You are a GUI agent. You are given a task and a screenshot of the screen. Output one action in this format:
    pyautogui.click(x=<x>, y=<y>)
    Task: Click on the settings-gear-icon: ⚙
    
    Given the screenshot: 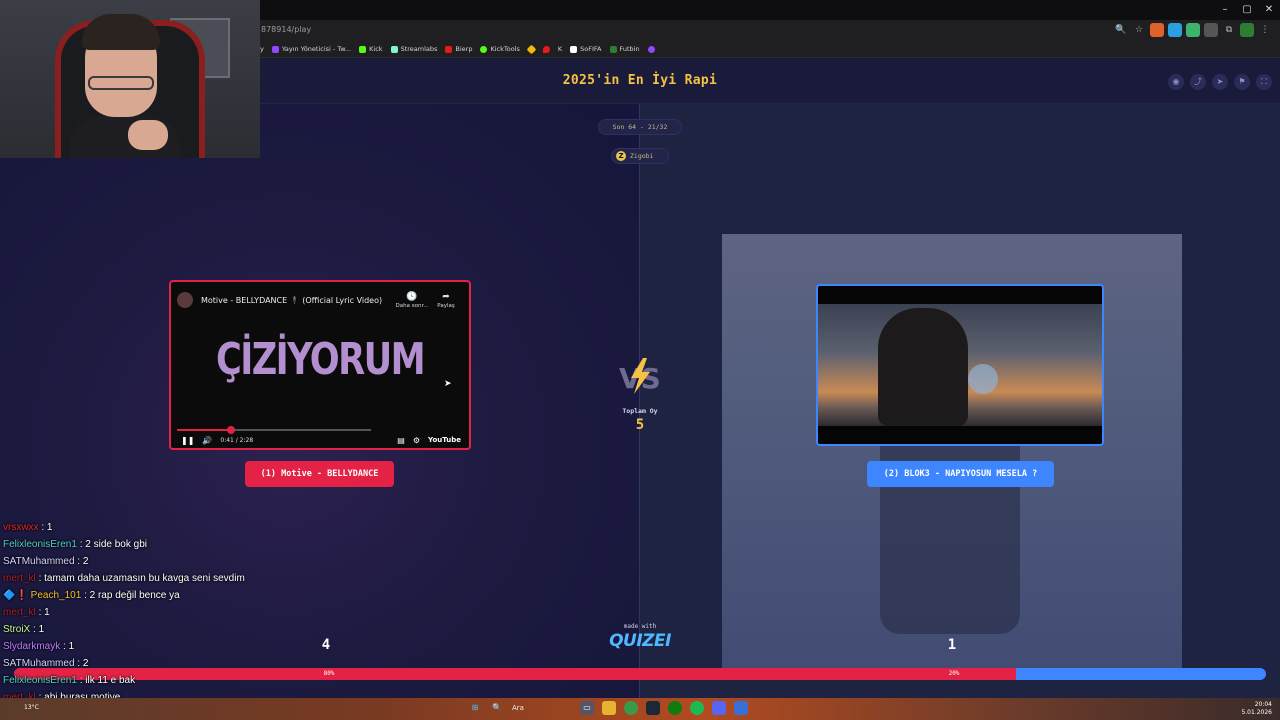 What is the action you would take?
    pyautogui.click(x=416, y=440)
    